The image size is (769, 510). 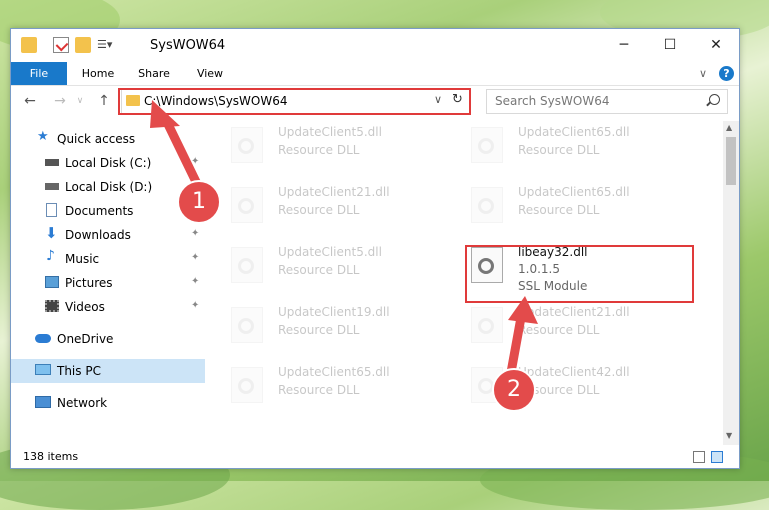 What do you see at coordinates (85, 307) in the screenshot?
I see `sidebar-item-label: Videos` at bounding box center [85, 307].